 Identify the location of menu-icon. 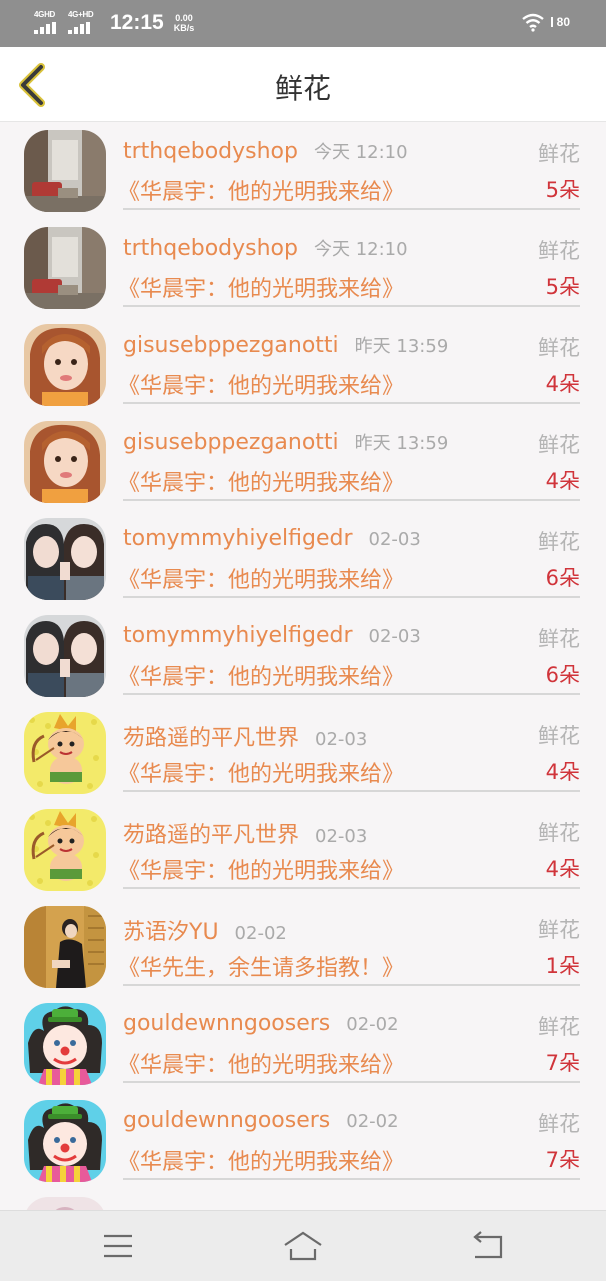
(118, 1246).